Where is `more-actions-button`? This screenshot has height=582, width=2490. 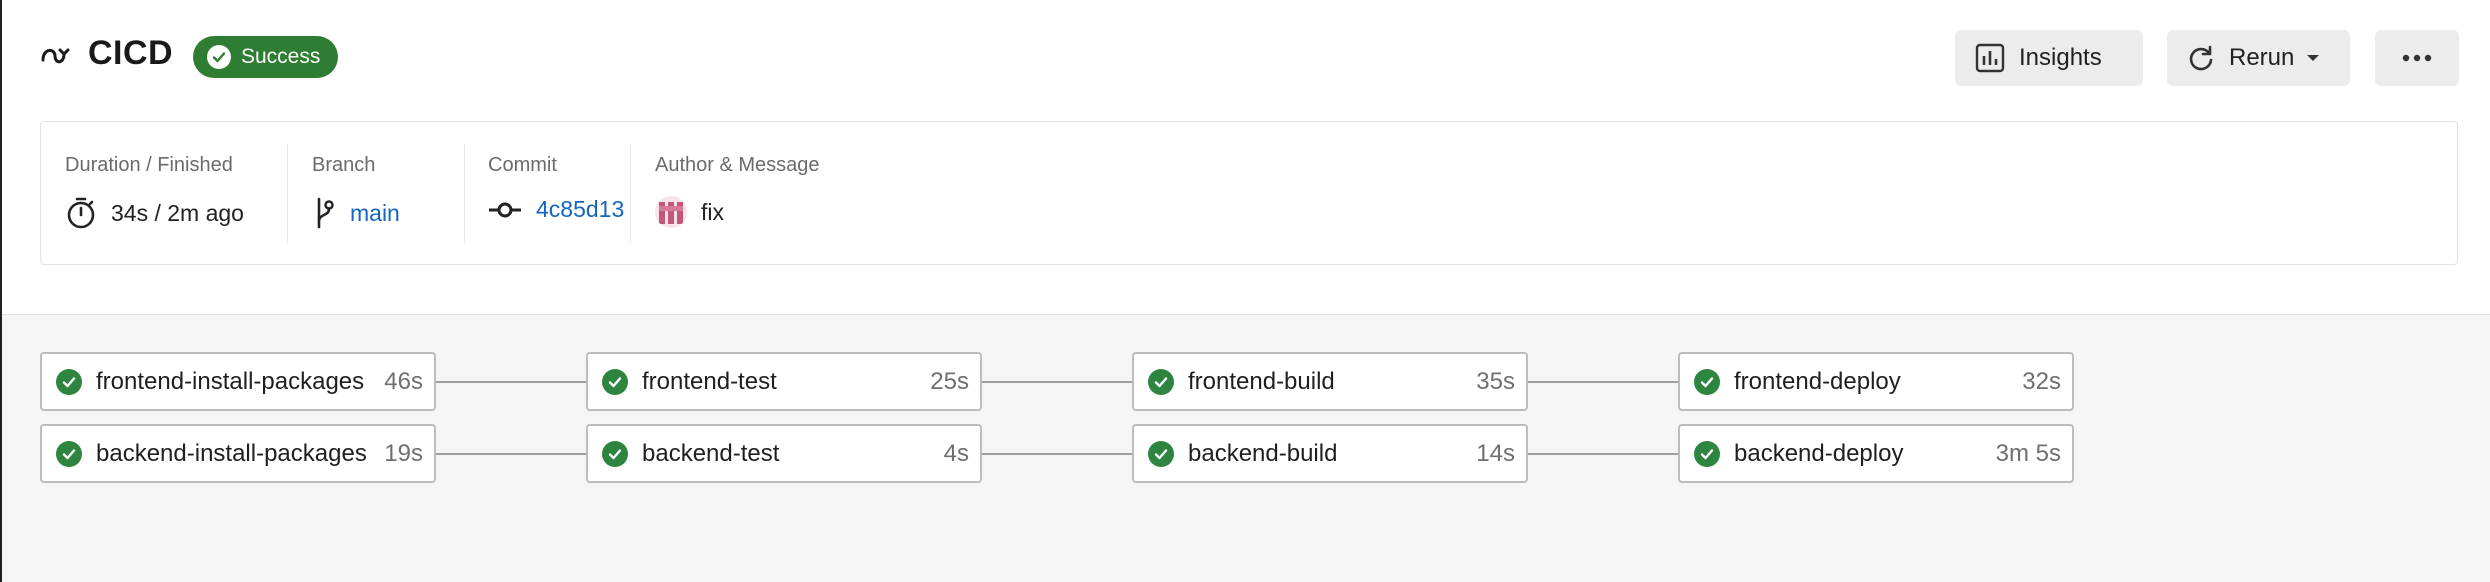 more-actions-button is located at coordinates (2417, 58).